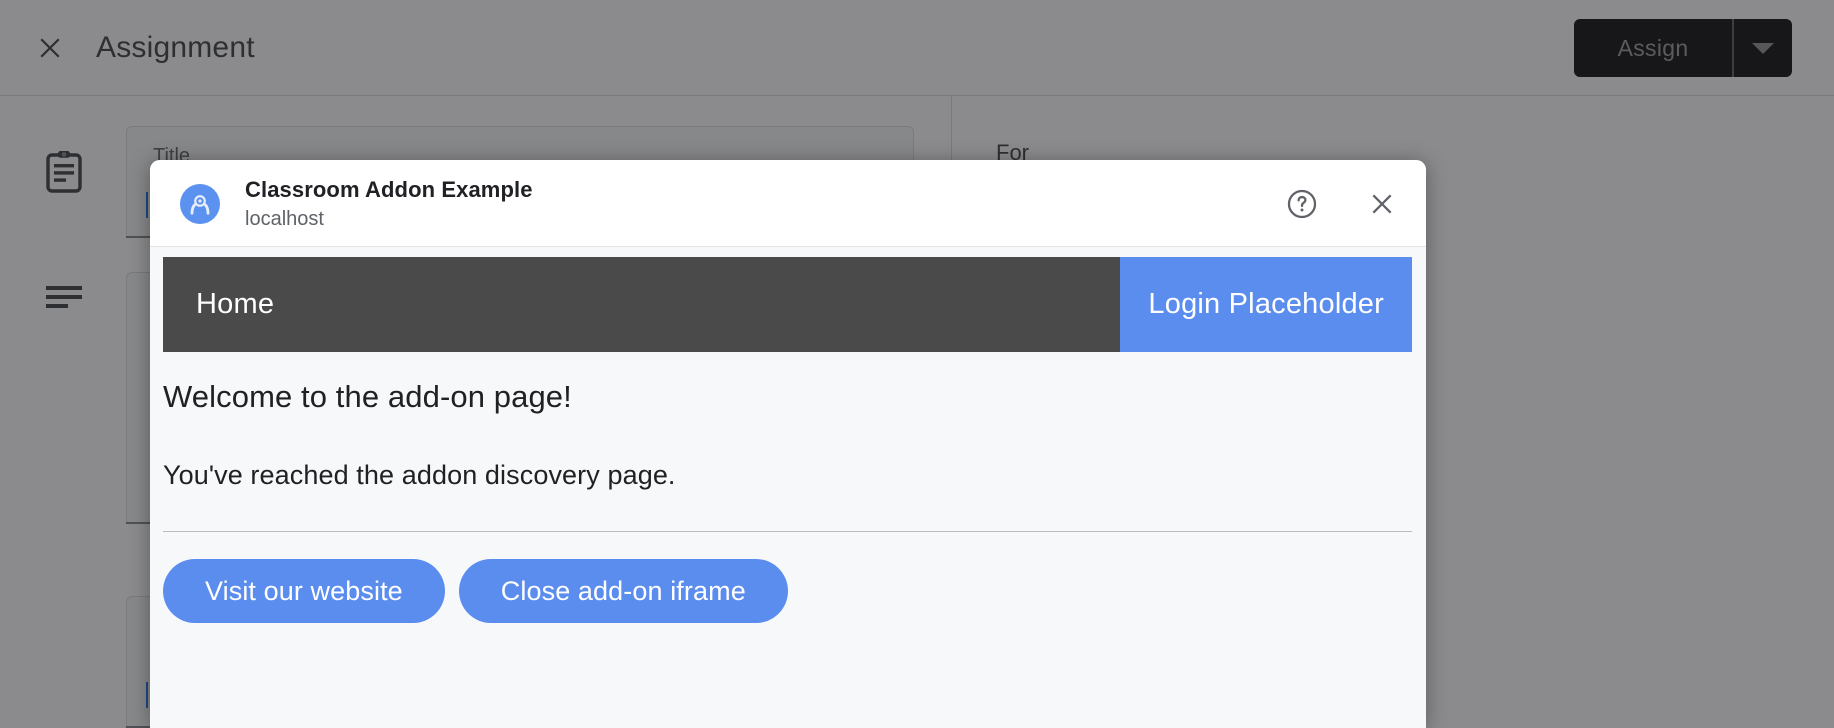 Image resolution: width=1834 pixels, height=728 pixels. What do you see at coordinates (419, 475) in the screenshot?
I see `welcome-subtext: You've reached the addon discovery page.` at bounding box center [419, 475].